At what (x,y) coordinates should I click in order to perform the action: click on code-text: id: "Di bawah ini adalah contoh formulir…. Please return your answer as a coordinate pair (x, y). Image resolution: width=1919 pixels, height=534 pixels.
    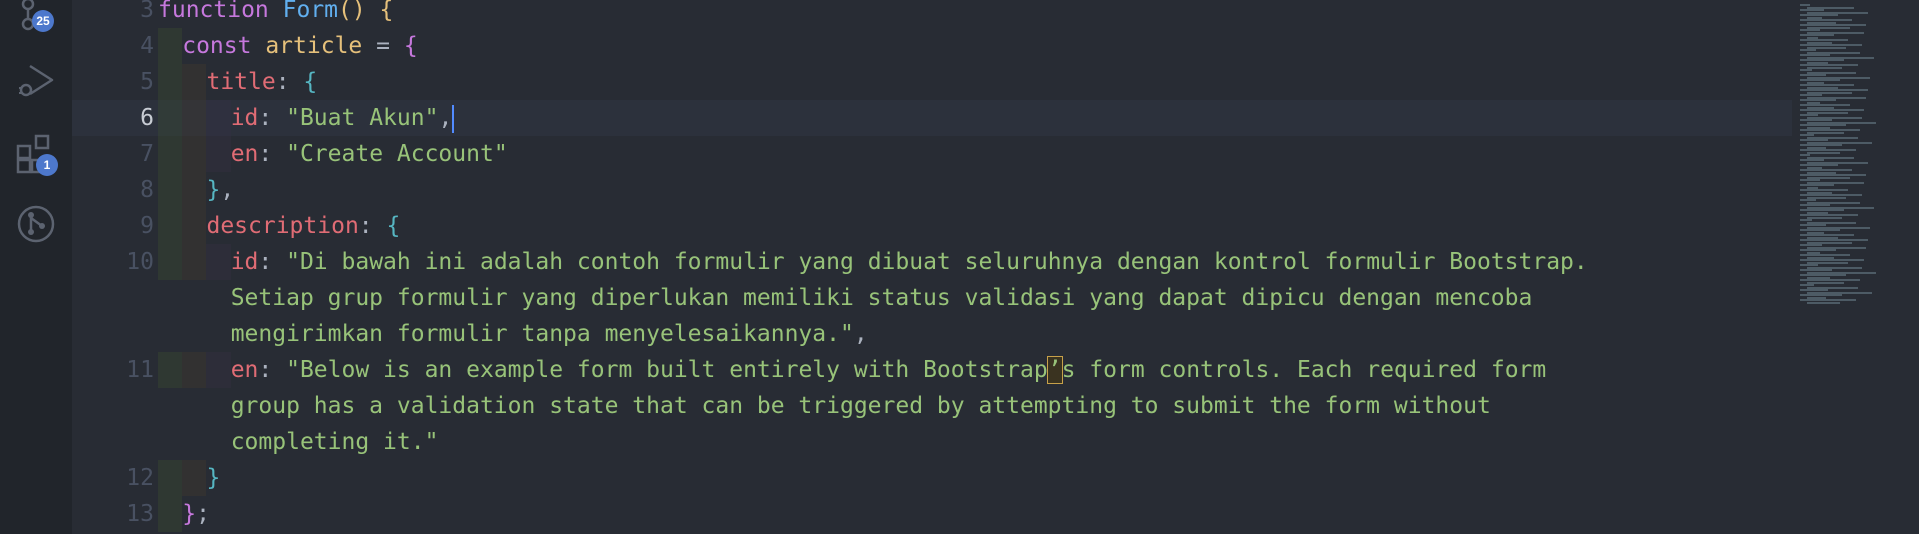
    Looking at the image, I should click on (909, 262).